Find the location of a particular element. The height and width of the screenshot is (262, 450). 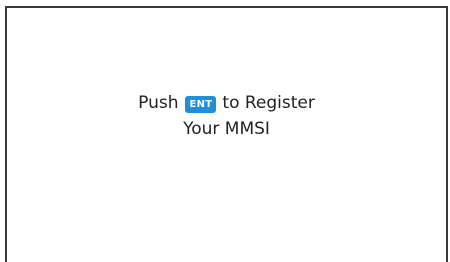

push-text: Push is located at coordinates (158, 103).